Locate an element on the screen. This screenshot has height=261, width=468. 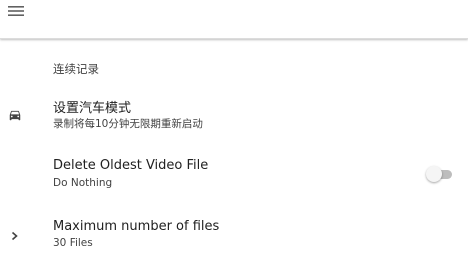
toggle-thumb is located at coordinates (434, 174).